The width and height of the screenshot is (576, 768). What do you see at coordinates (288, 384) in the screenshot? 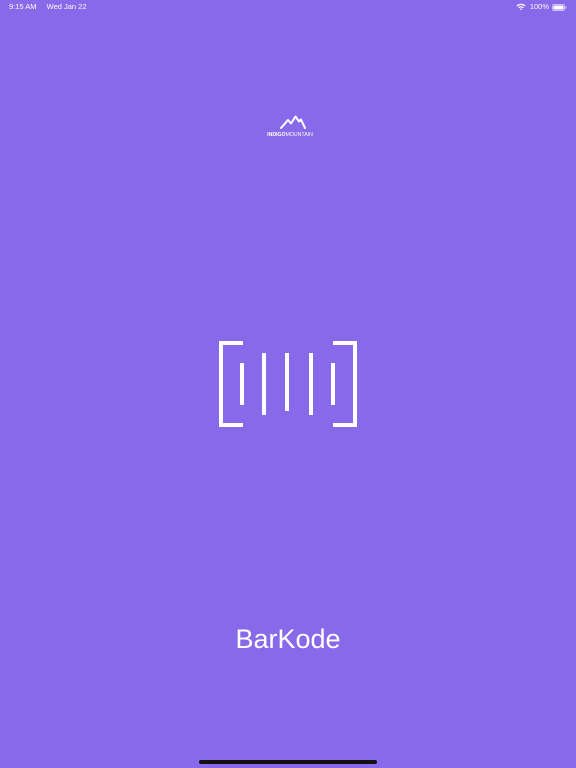
I see `barcode-icon` at bounding box center [288, 384].